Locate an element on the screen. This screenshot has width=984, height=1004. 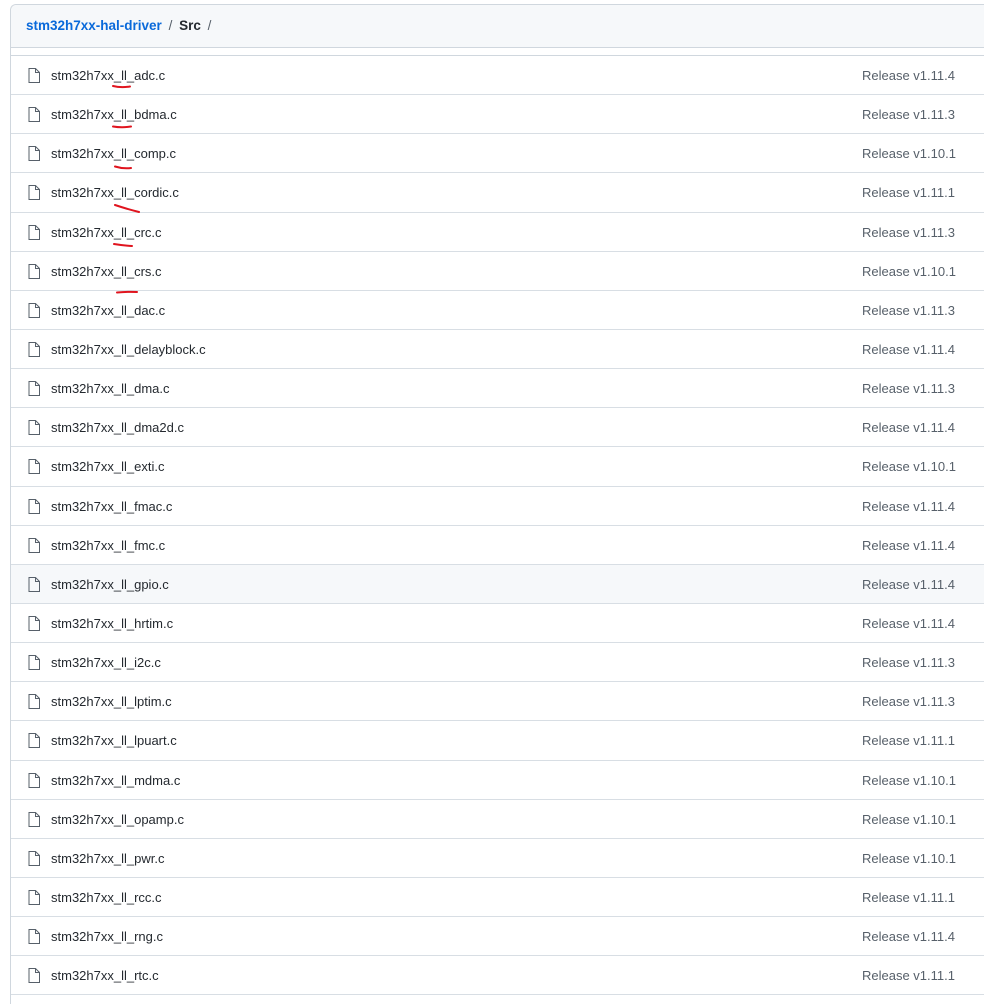
breadcrumb: stm32h7xx-hal-driver / Src / is located at coordinates (120, 25).